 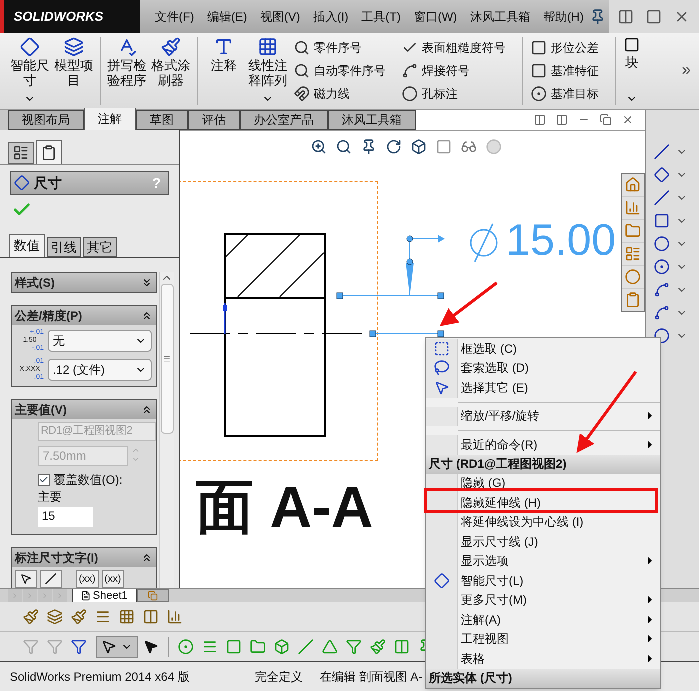 I want to click on angle-button, so click(x=51, y=579).